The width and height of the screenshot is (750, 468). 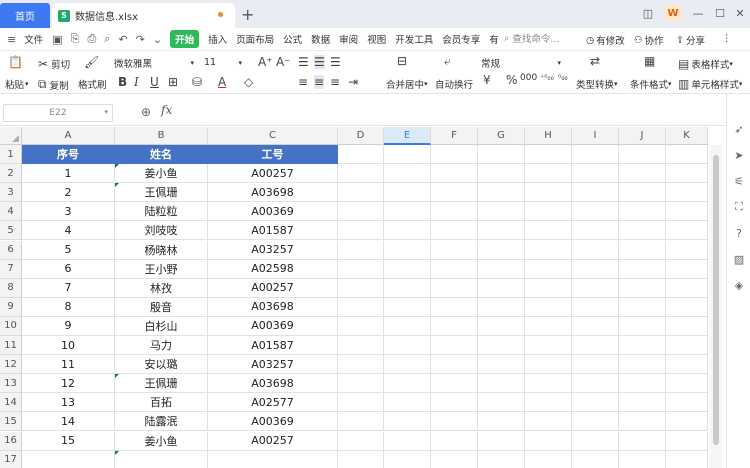 I want to click on align-right-icon: ≡, so click(x=335, y=82).